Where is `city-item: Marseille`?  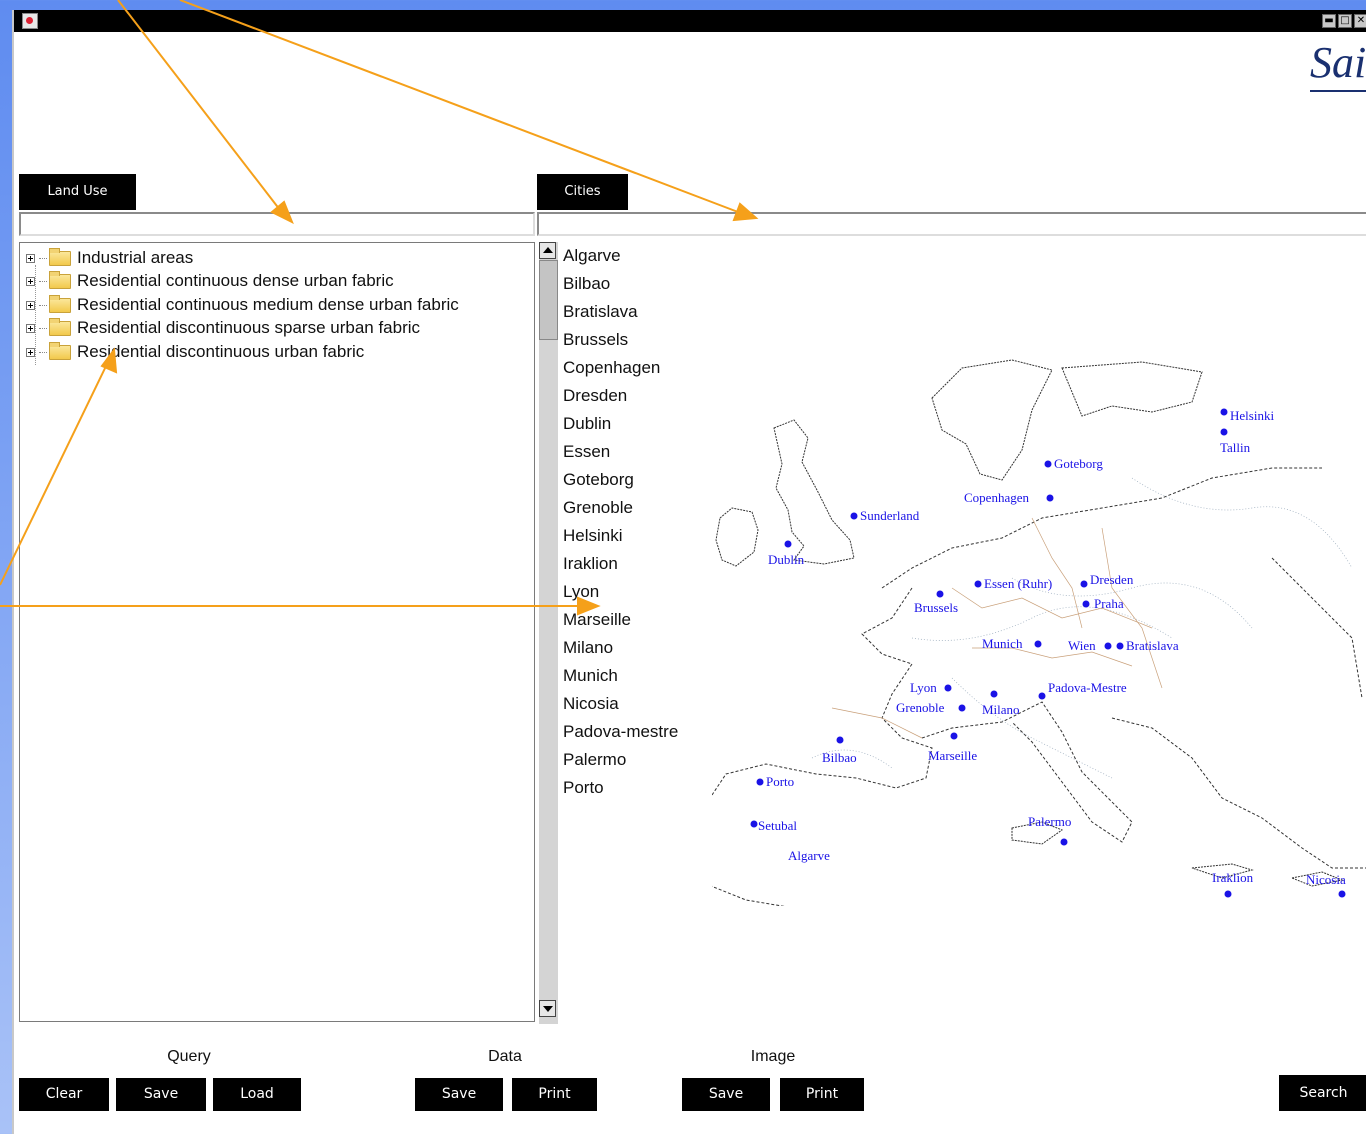
city-item: Marseille is located at coordinates (597, 620).